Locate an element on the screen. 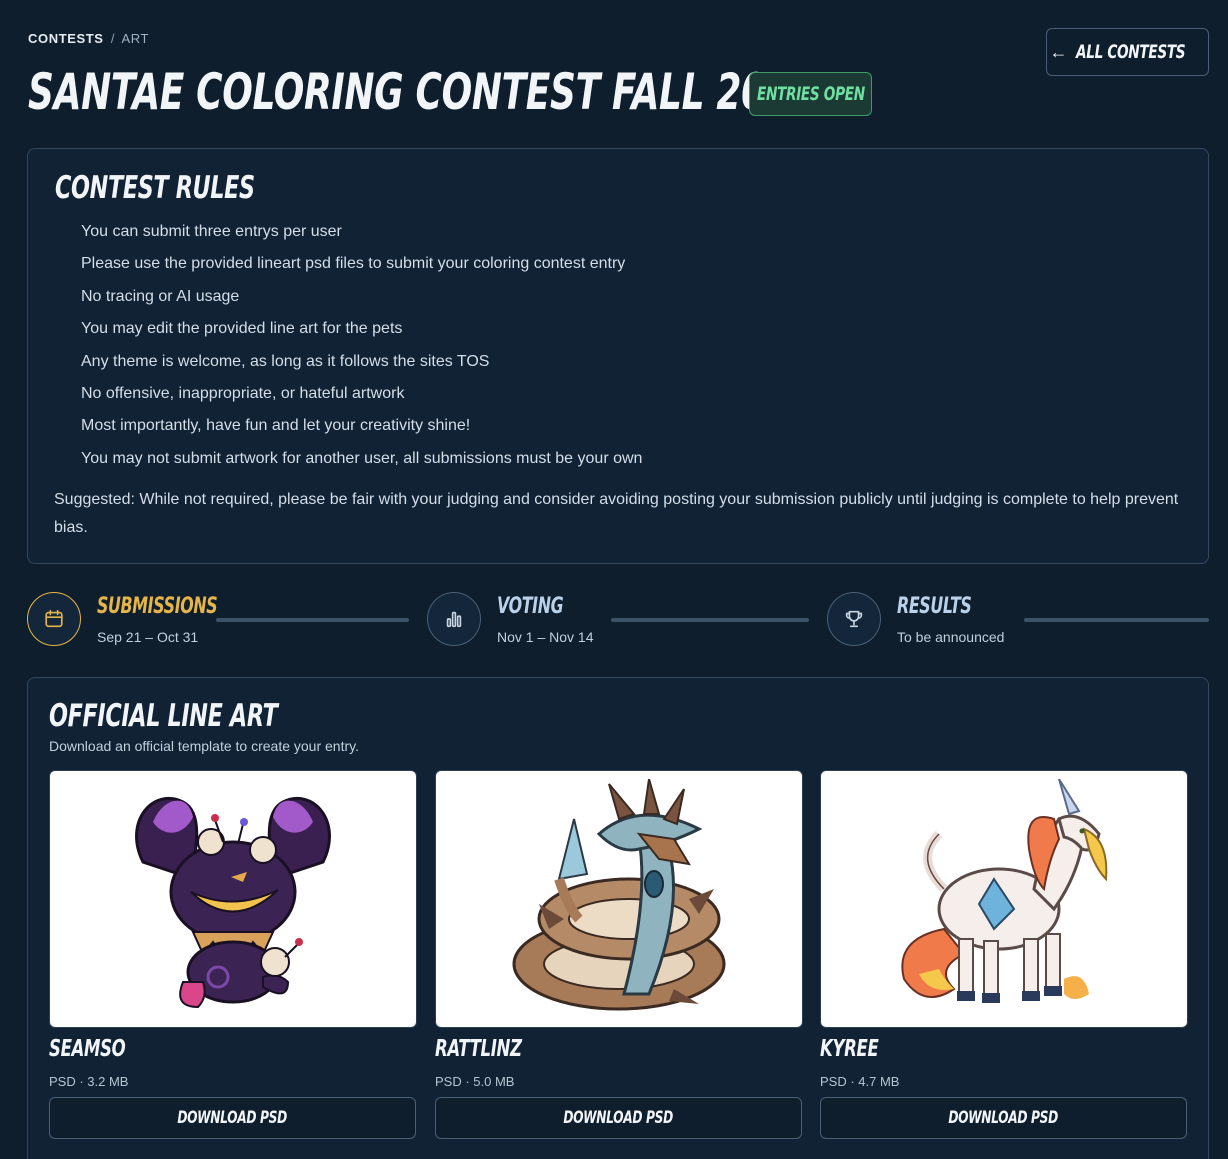 This screenshot has width=1228, height=1159. all-contests-button: ← ALL CONTESTS is located at coordinates (1127, 52).